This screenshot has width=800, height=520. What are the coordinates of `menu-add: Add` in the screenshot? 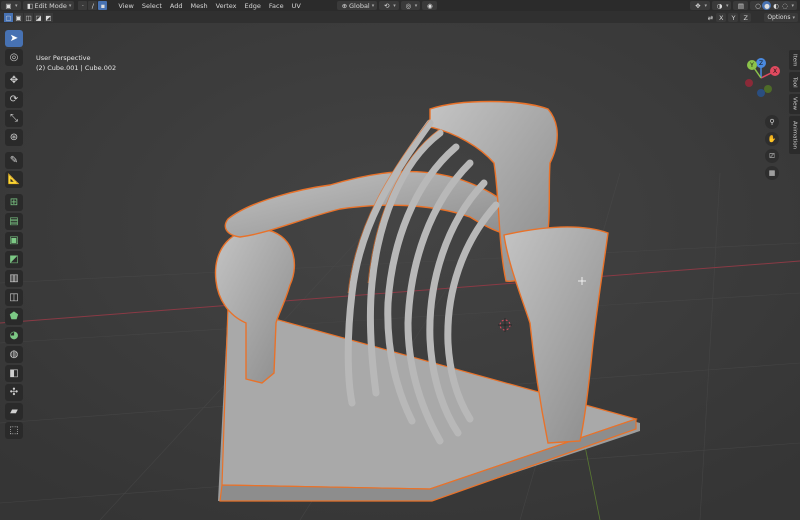 It's located at (176, 5).